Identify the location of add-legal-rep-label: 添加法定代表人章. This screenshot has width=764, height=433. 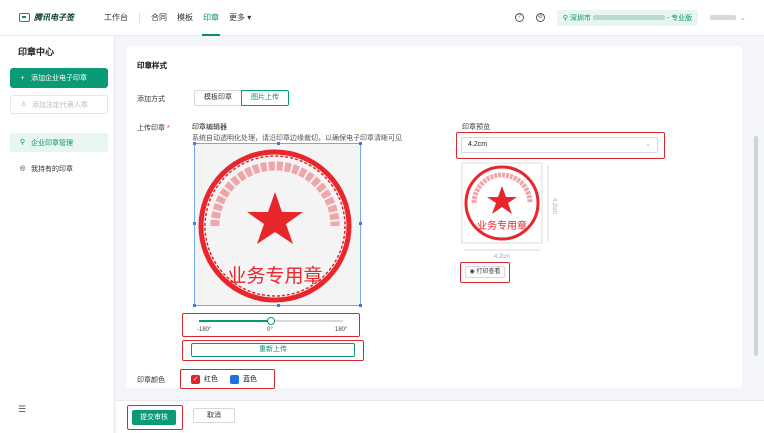
(60, 105).